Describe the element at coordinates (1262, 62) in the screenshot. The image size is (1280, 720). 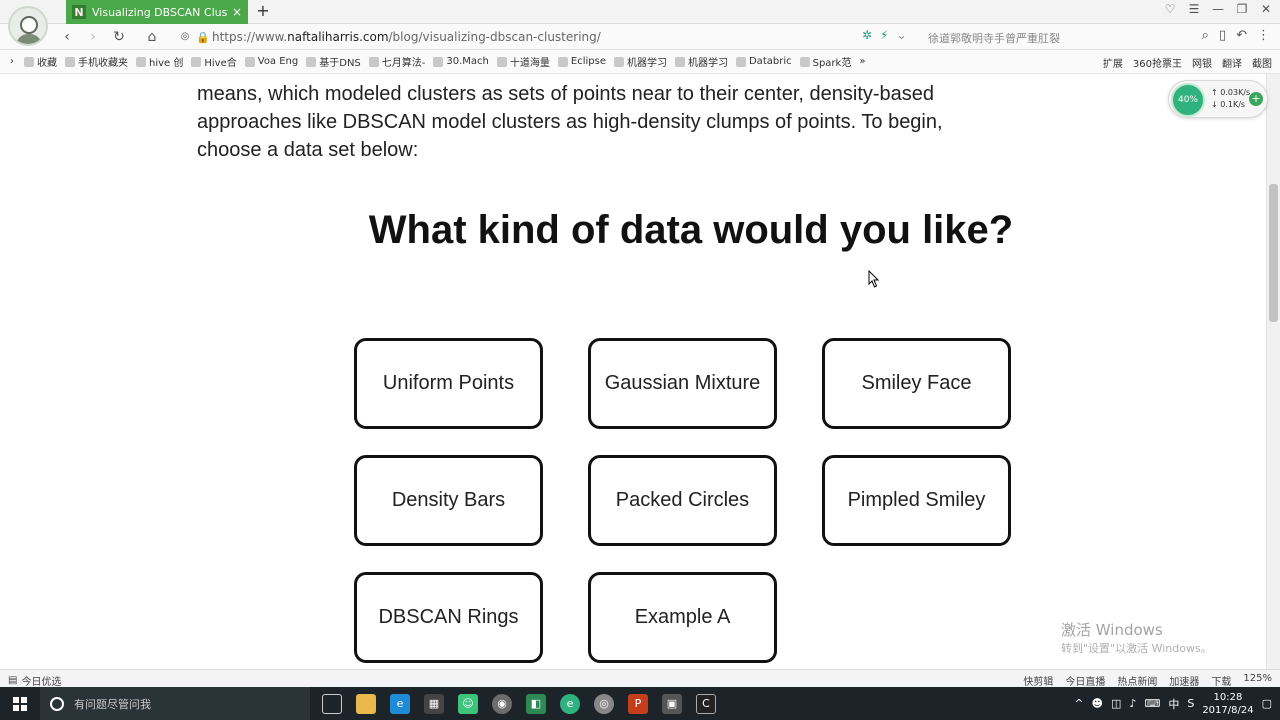
I see `screenshot-button: 截图` at that location.